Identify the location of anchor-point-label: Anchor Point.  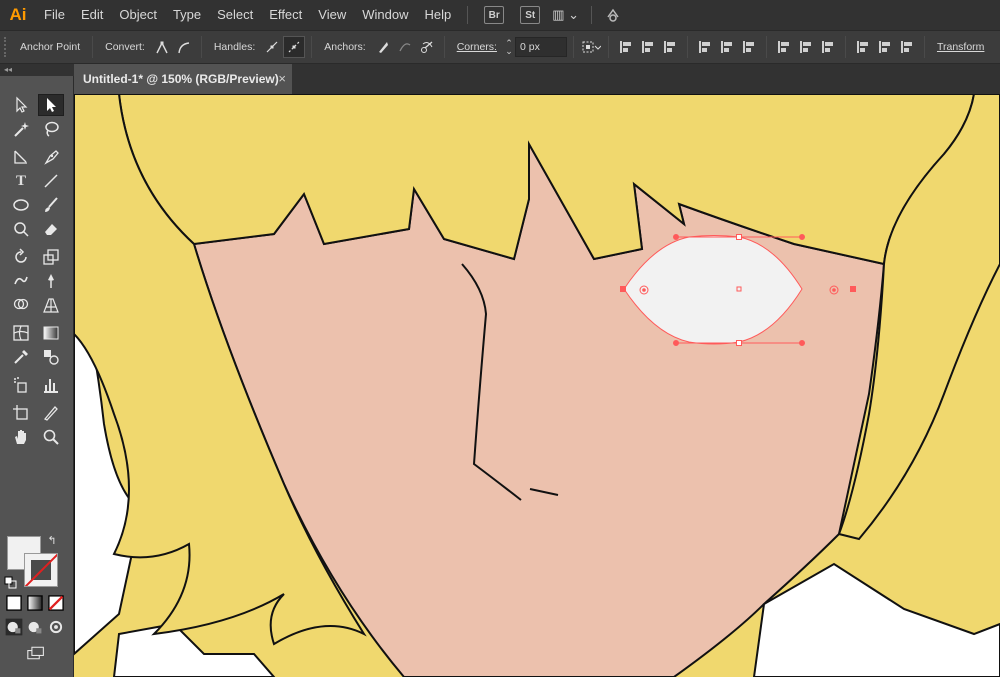
(50, 47).